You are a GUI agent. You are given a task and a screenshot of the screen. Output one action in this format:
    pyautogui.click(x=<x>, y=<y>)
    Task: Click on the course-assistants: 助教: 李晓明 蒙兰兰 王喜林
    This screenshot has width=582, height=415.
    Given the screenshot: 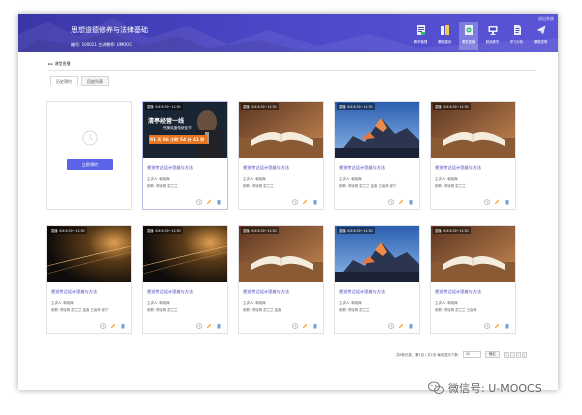 What is the action you would take?
    pyautogui.click(x=456, y=310)
    